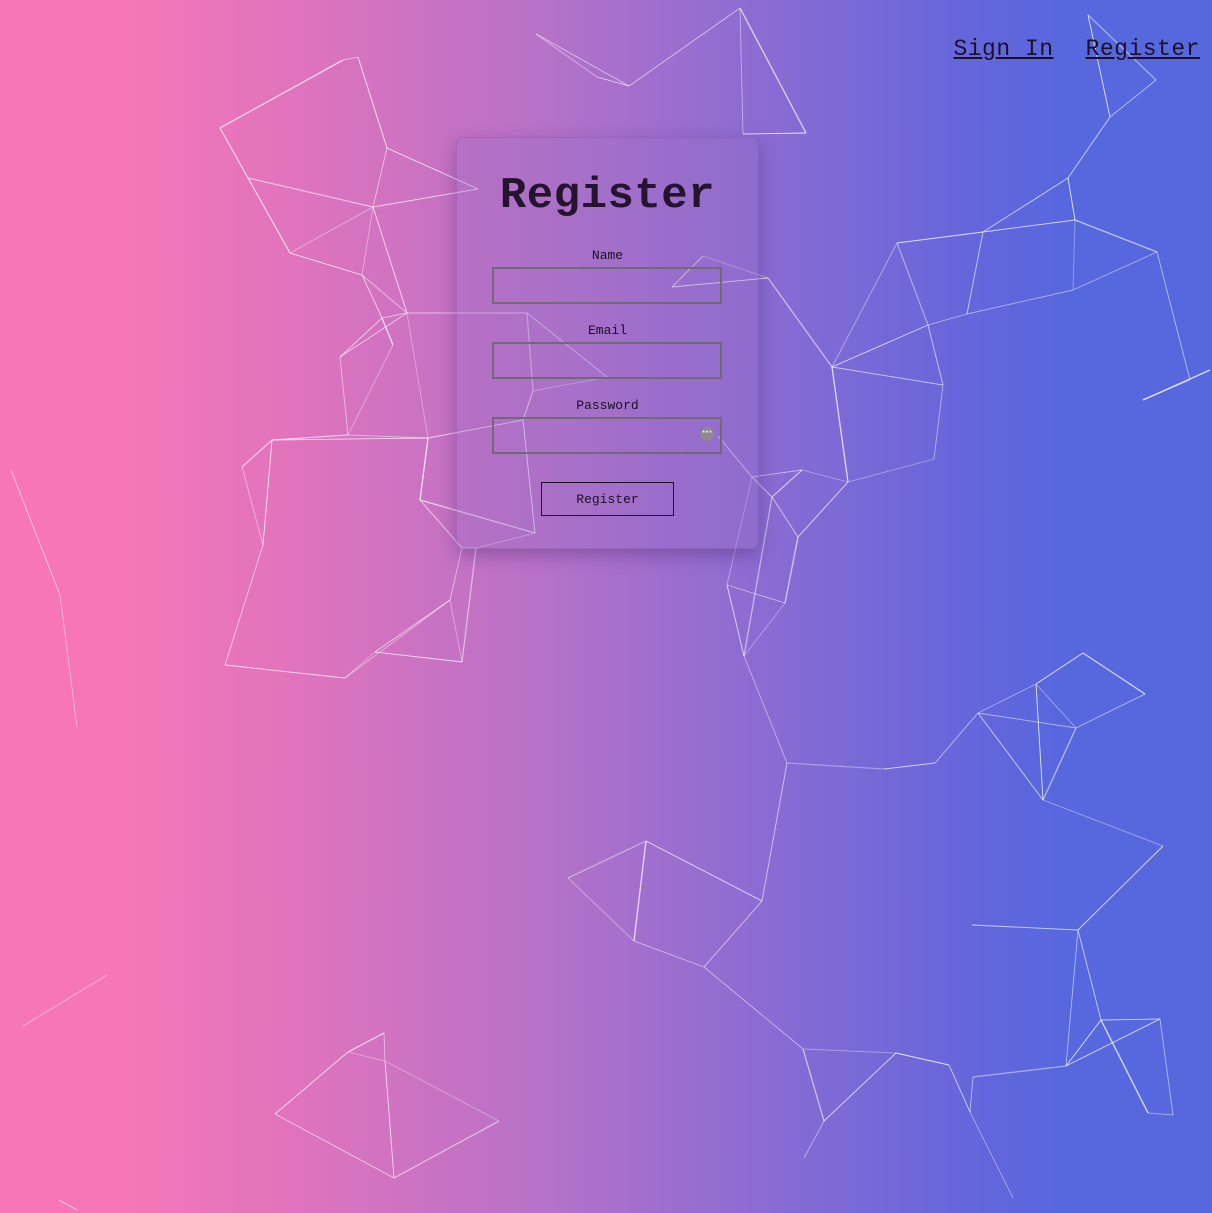 The height and width of the screenshot is (1213, 1212). Describe the element at coordinates (1143, 49) in the screenshot. I see `register-link: Register` at that location.